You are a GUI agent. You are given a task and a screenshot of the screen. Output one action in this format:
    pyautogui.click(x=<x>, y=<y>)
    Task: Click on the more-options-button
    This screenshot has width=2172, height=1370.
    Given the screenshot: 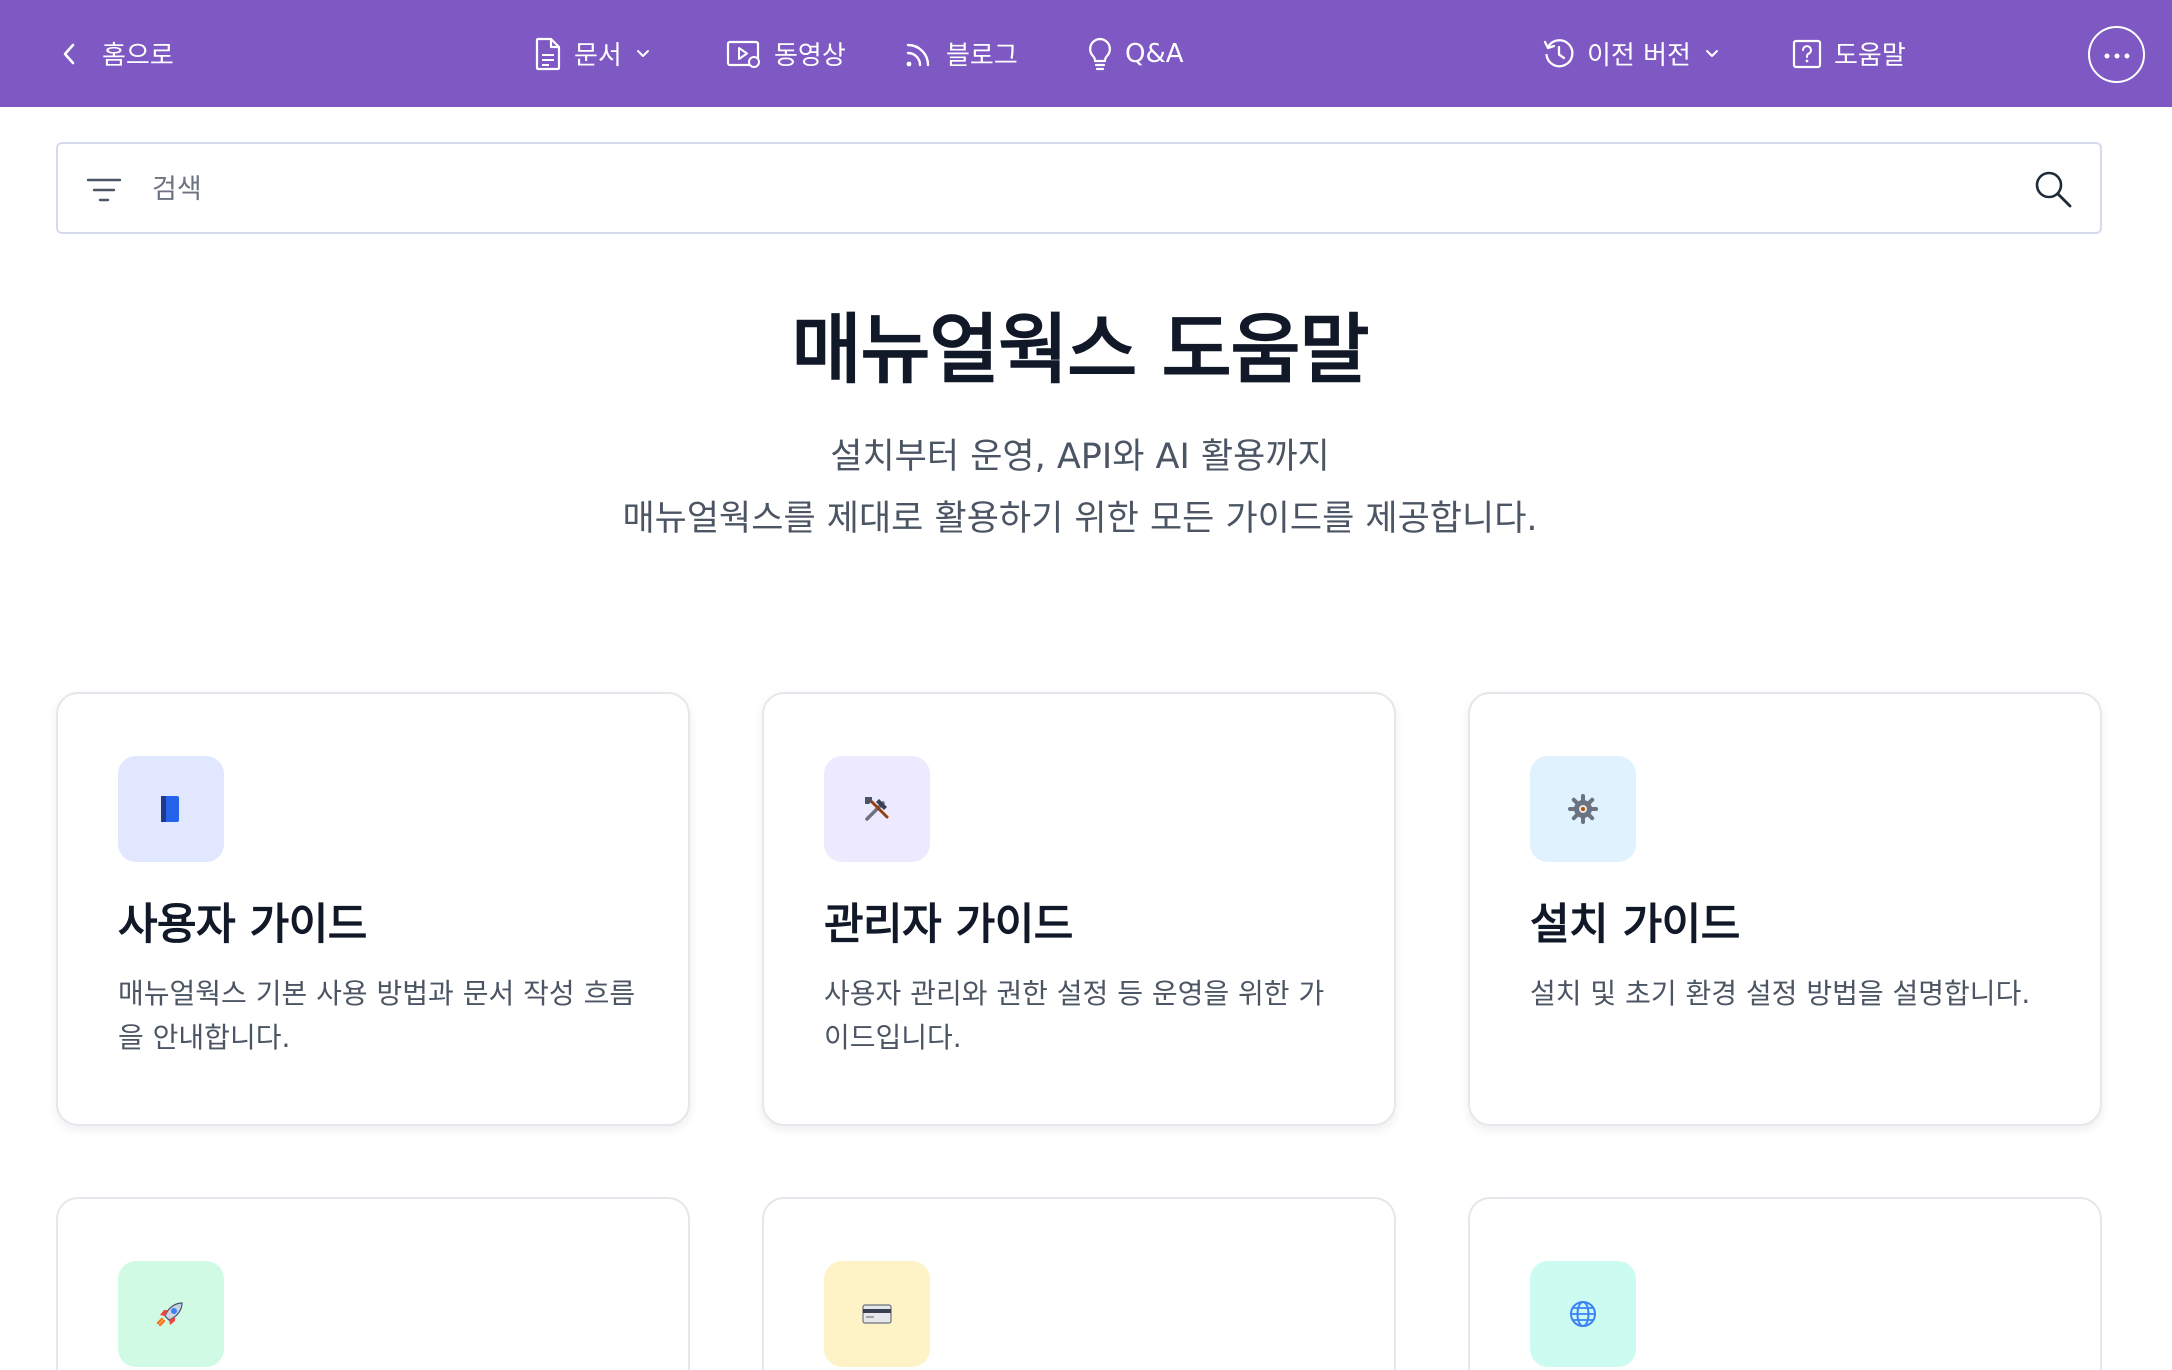 What is the action you would take?
    pyautogui.click(x=2116, y=54)
    